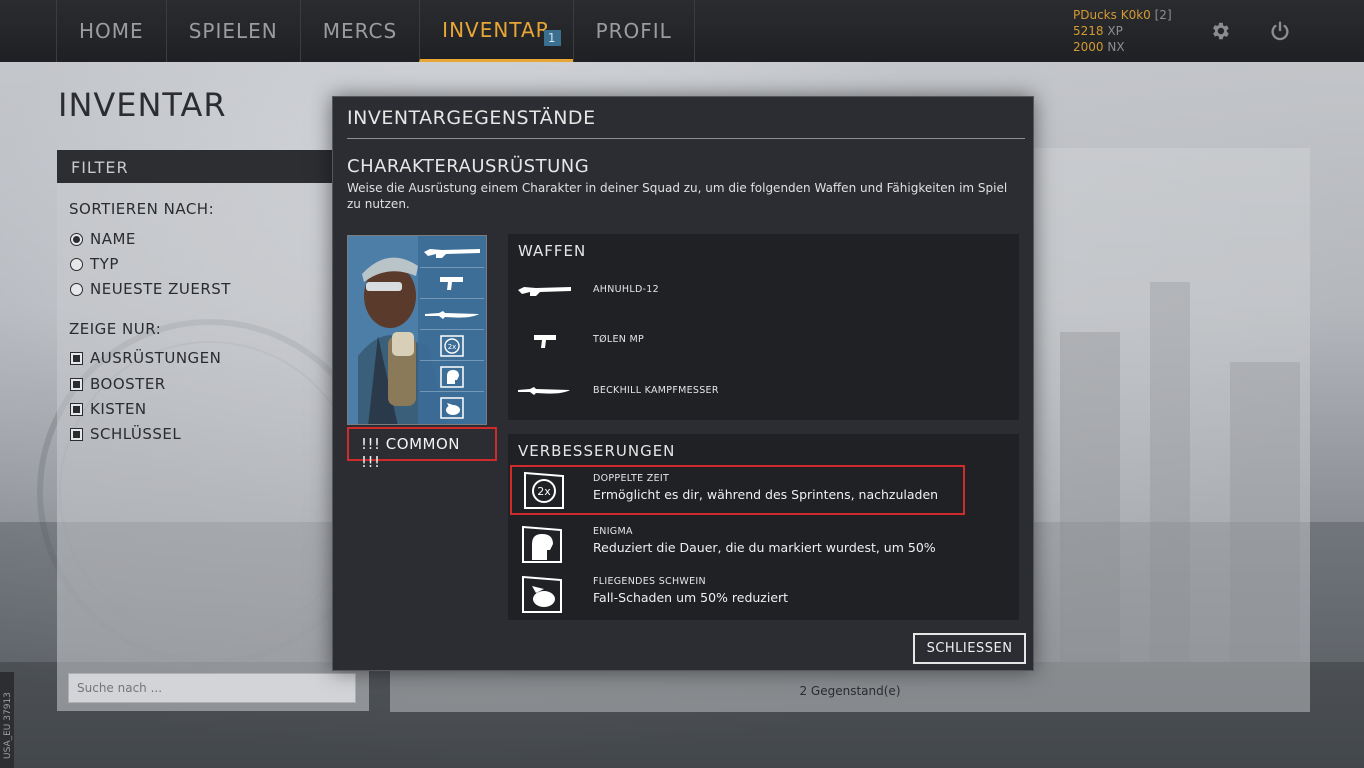 The width and height of the screenshot is (1364, 768). What do you see at coordinates (422, 449) in the screenshot?
I see `rarity-label: !!! COMMON !!!` at bounding box center [422, 449].